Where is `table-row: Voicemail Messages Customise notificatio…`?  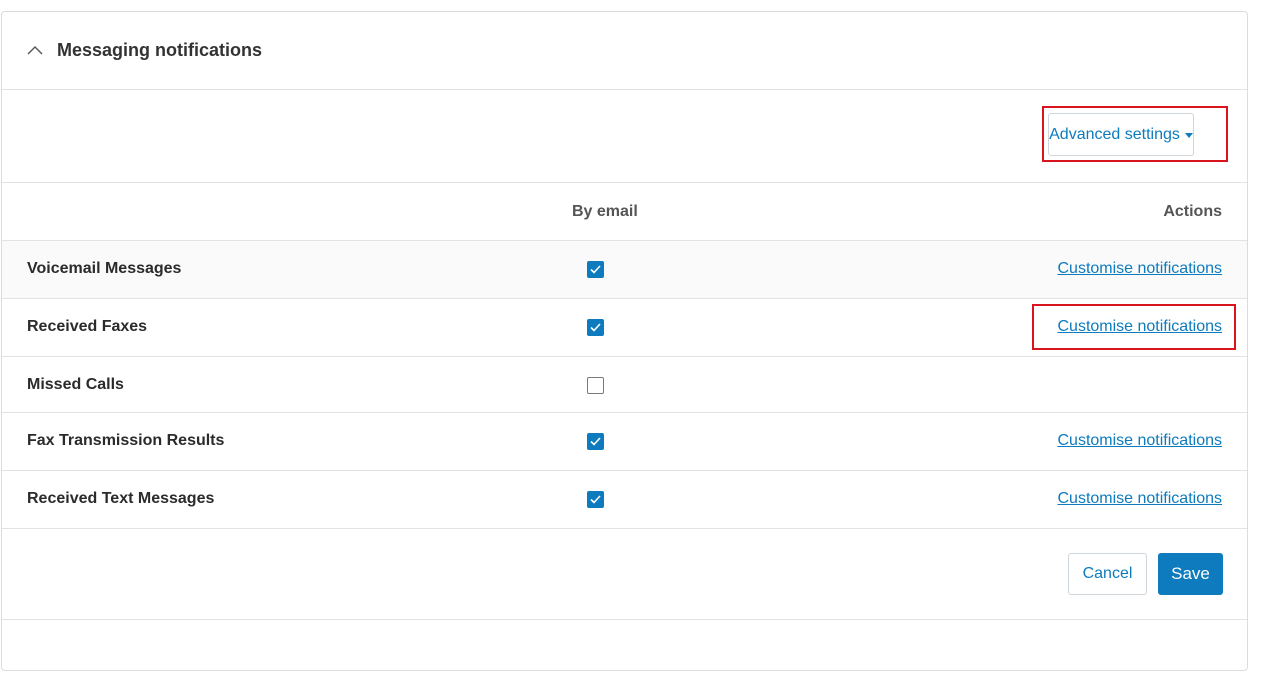 table-row: Voicemail Messages Customise notificatio… is located at coordinates (624, 270).